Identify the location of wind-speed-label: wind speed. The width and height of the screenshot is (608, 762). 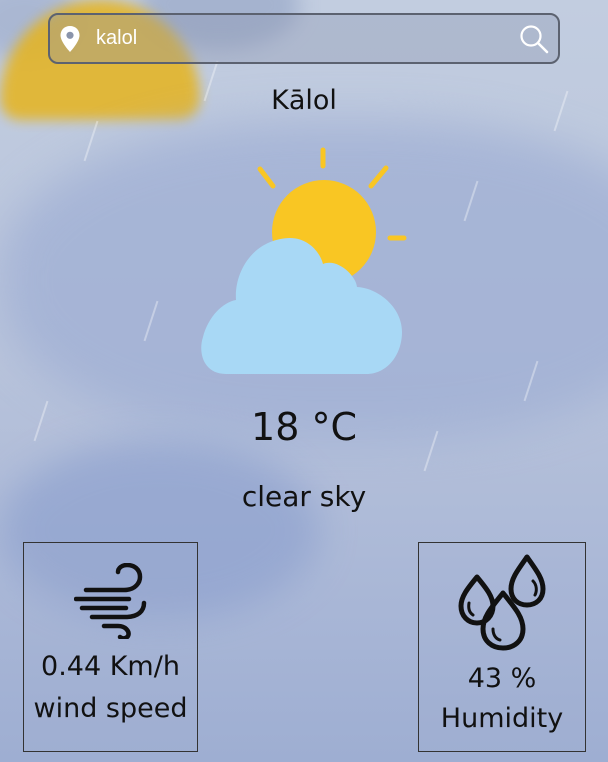
(110, 708).